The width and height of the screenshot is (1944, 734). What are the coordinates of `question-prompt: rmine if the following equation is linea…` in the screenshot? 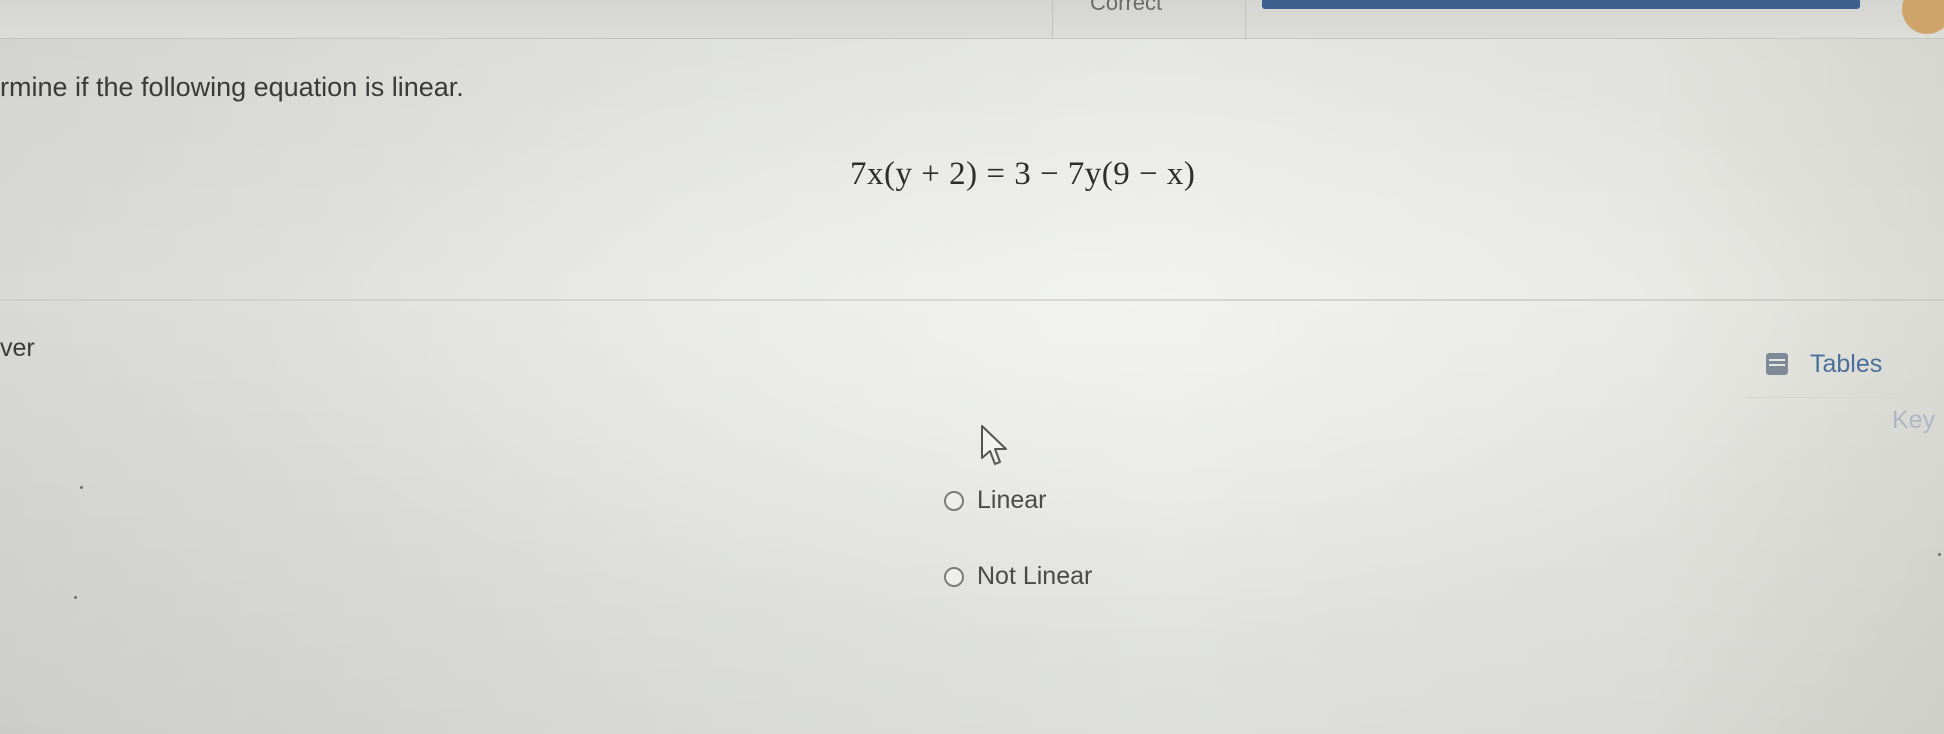 It's located at (232, 87).